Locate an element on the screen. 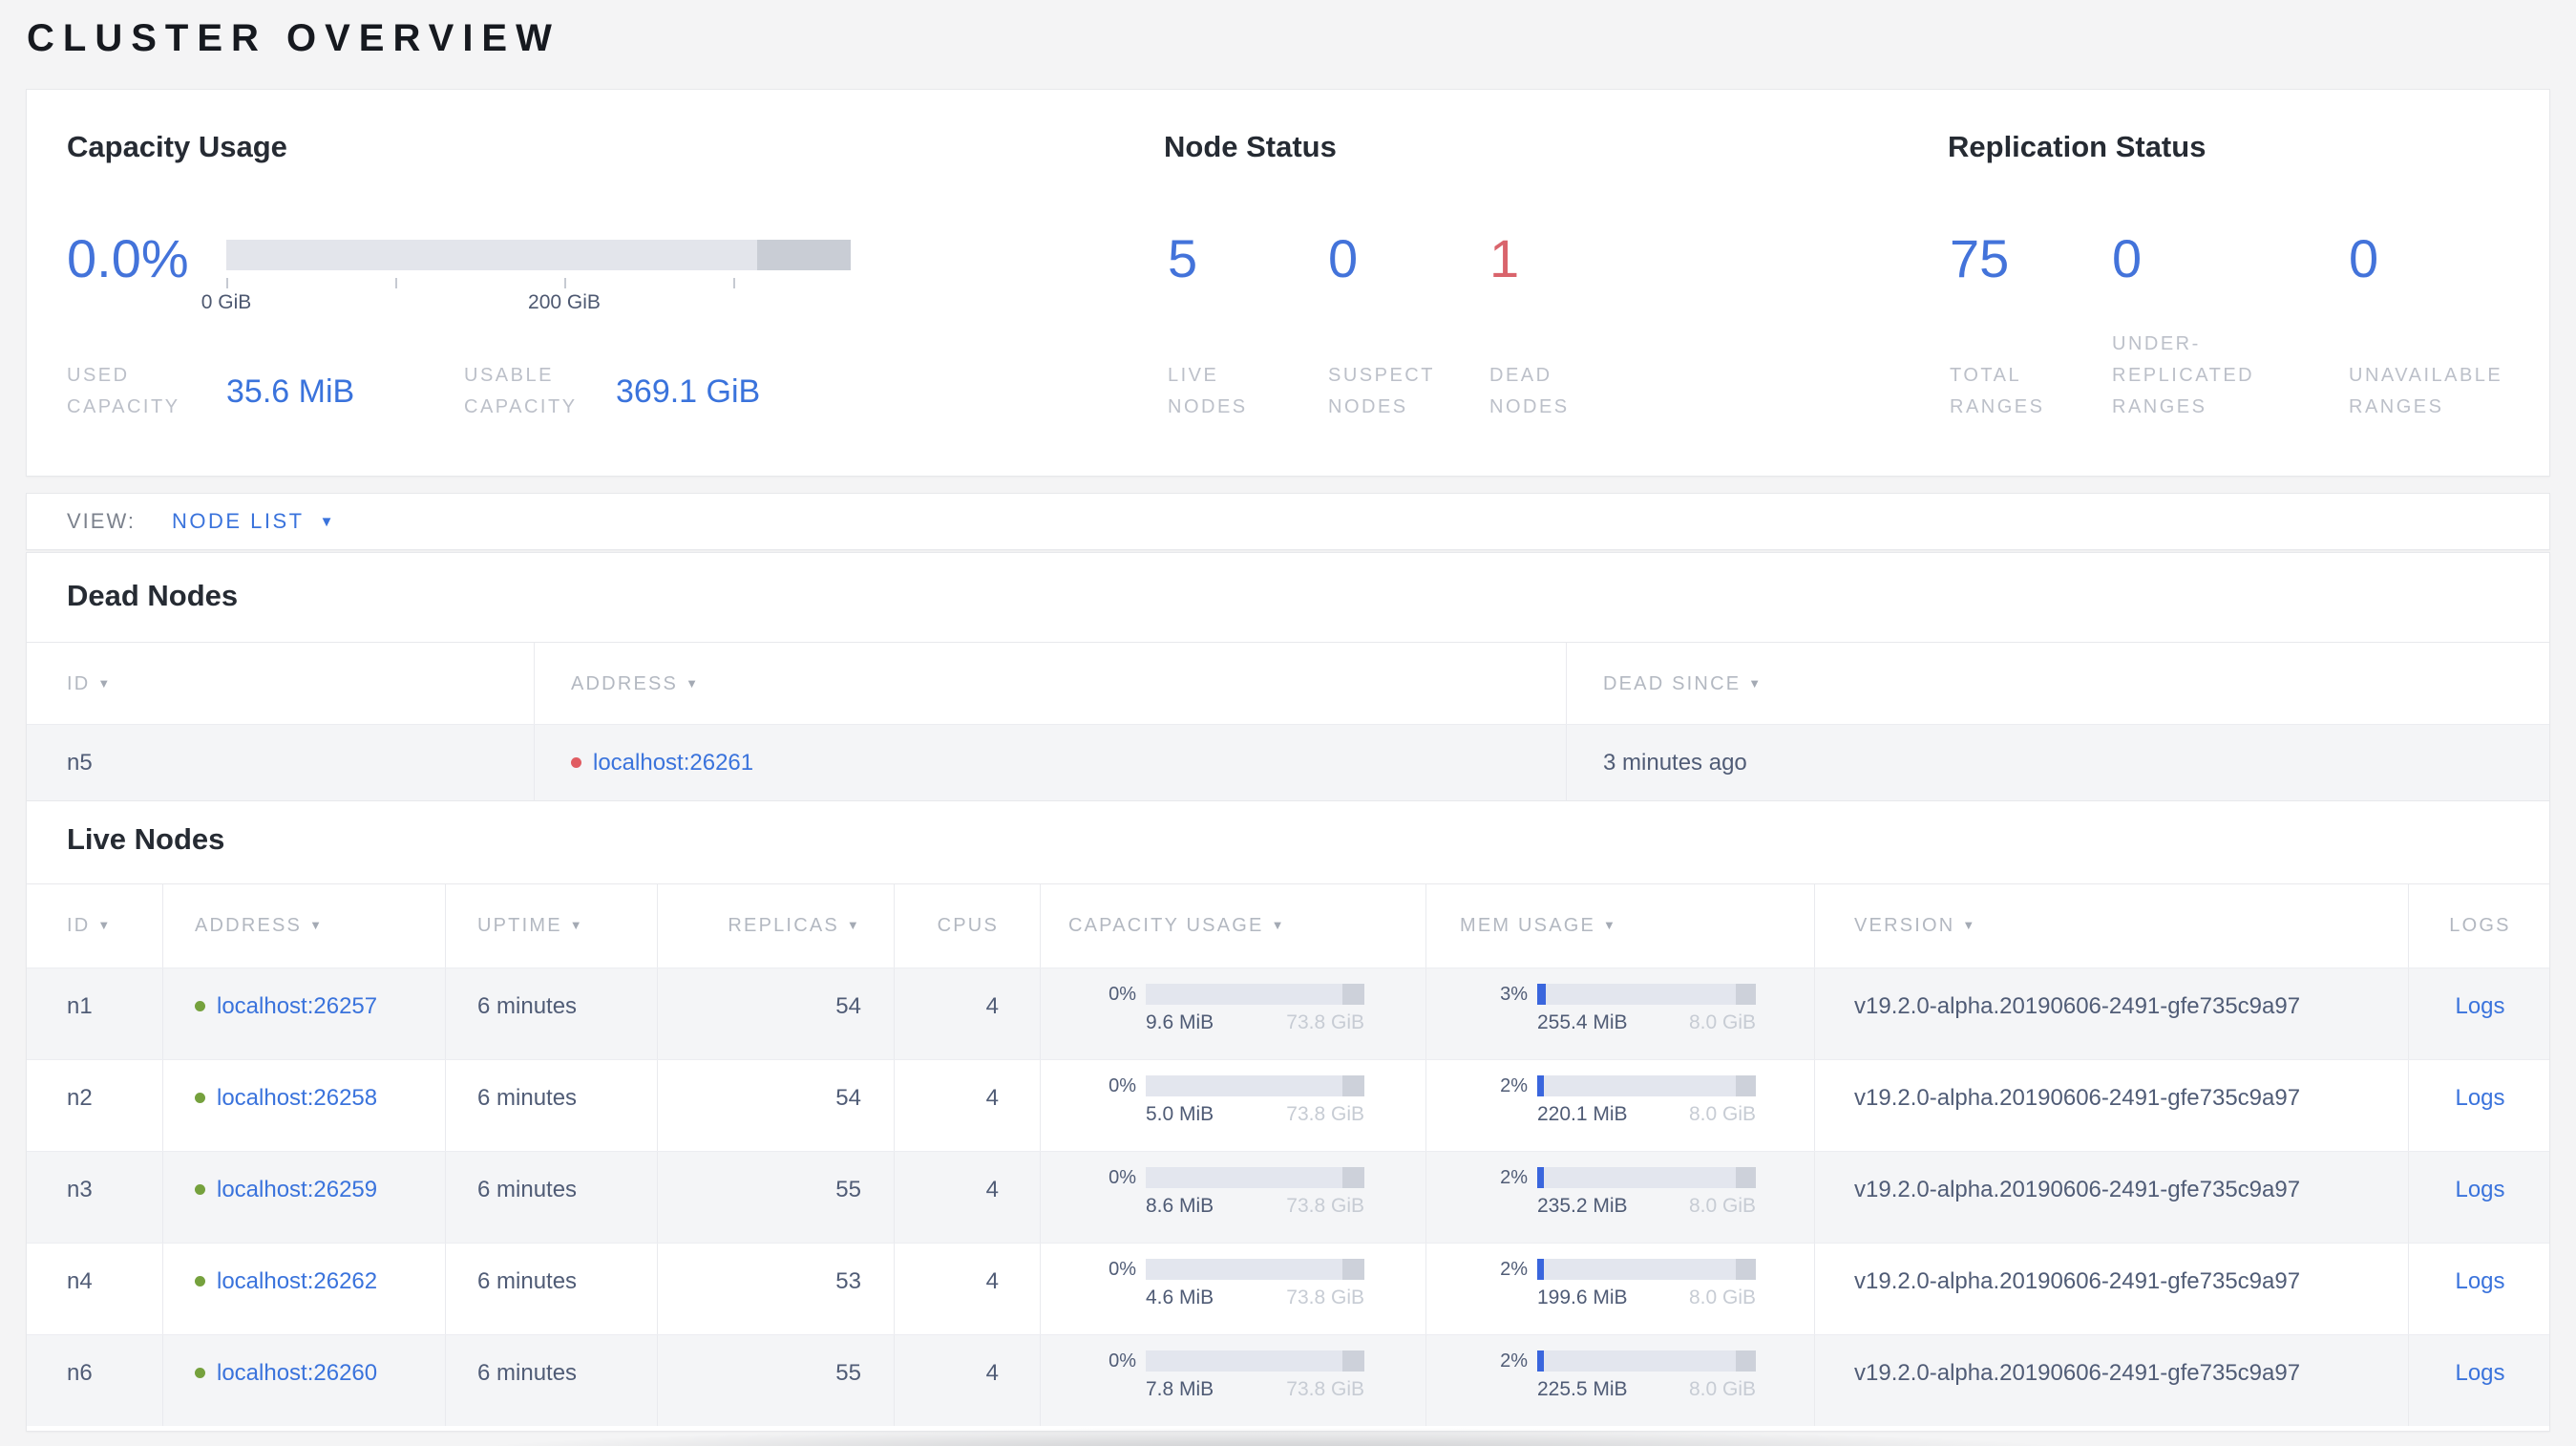  cell-mem-usage: 3% 255.4 MiB 8.0 GiB is located at coordinates (1620, 1014).